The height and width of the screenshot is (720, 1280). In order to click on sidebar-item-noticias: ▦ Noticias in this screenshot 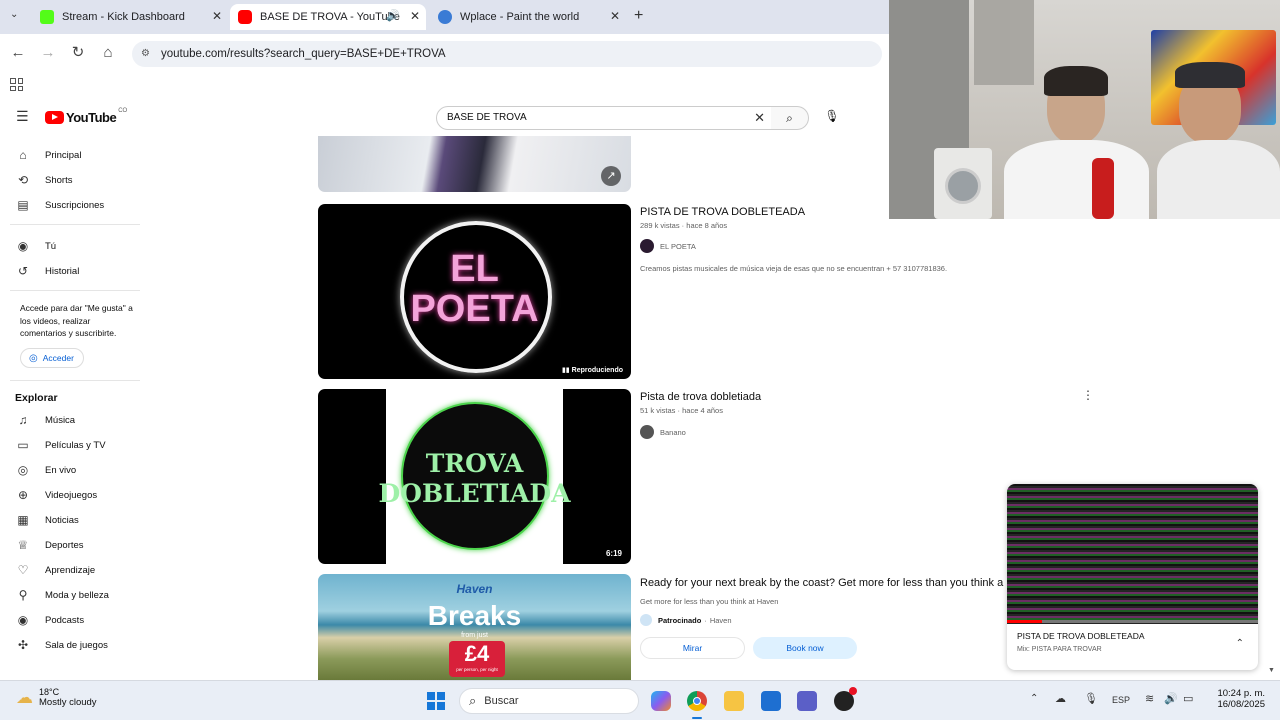, I will do `click(70, 520)`.